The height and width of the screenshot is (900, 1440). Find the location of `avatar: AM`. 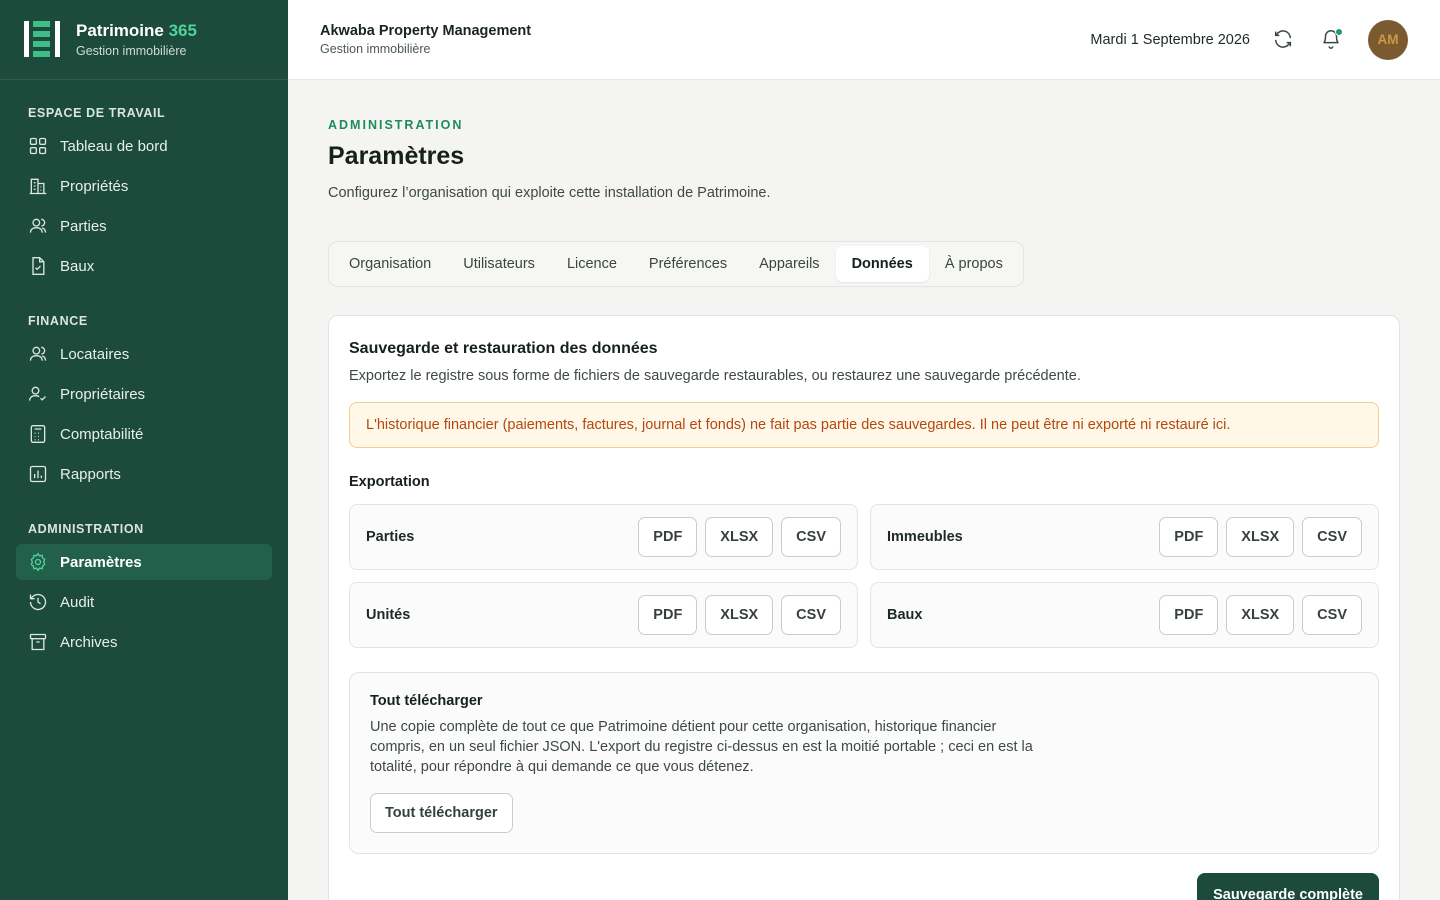

avatar: AM is located at coordinates (1388, 39).